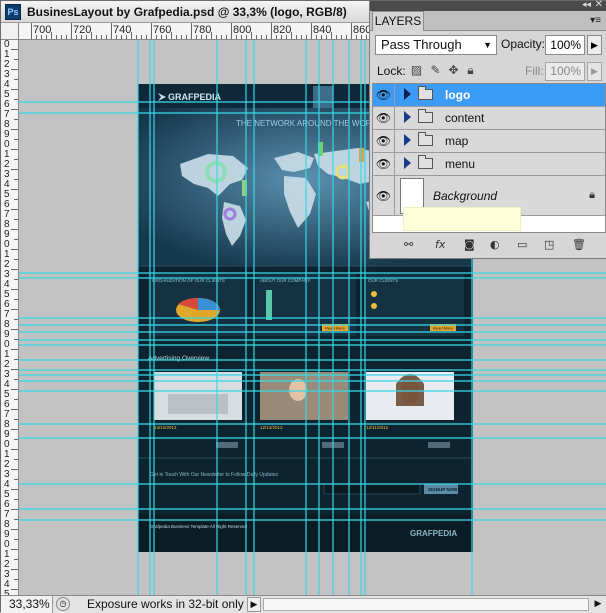 The height and width of the screenshot is (613, 606). What do you see at coordinates (489, 164) in the screenshot?
I see `layer-row-menu: 👁︎ menu` at bounding box center [489, 164].